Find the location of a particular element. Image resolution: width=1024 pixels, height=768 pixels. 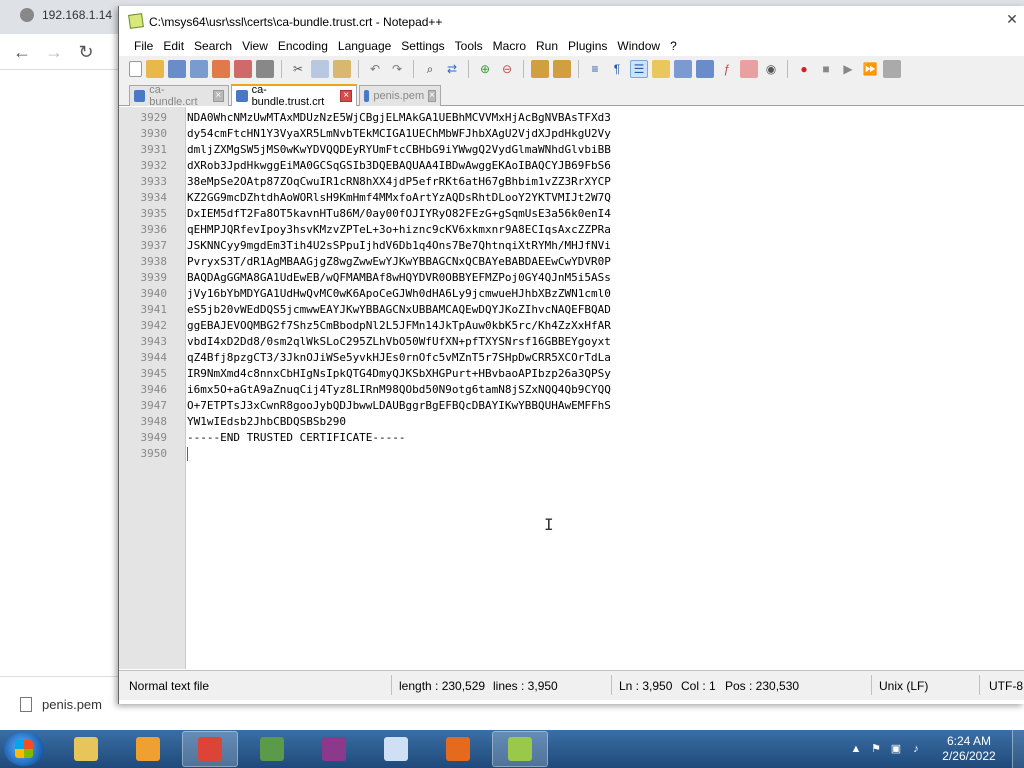

menu-settings: Settings is located at coordinates (422, 46).